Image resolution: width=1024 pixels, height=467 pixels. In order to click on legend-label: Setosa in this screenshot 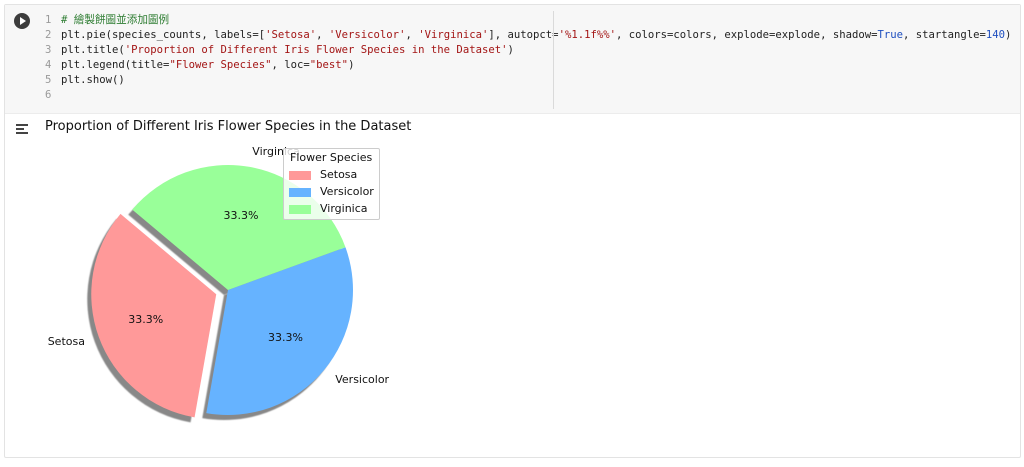, I will do `click(339, 174)`.